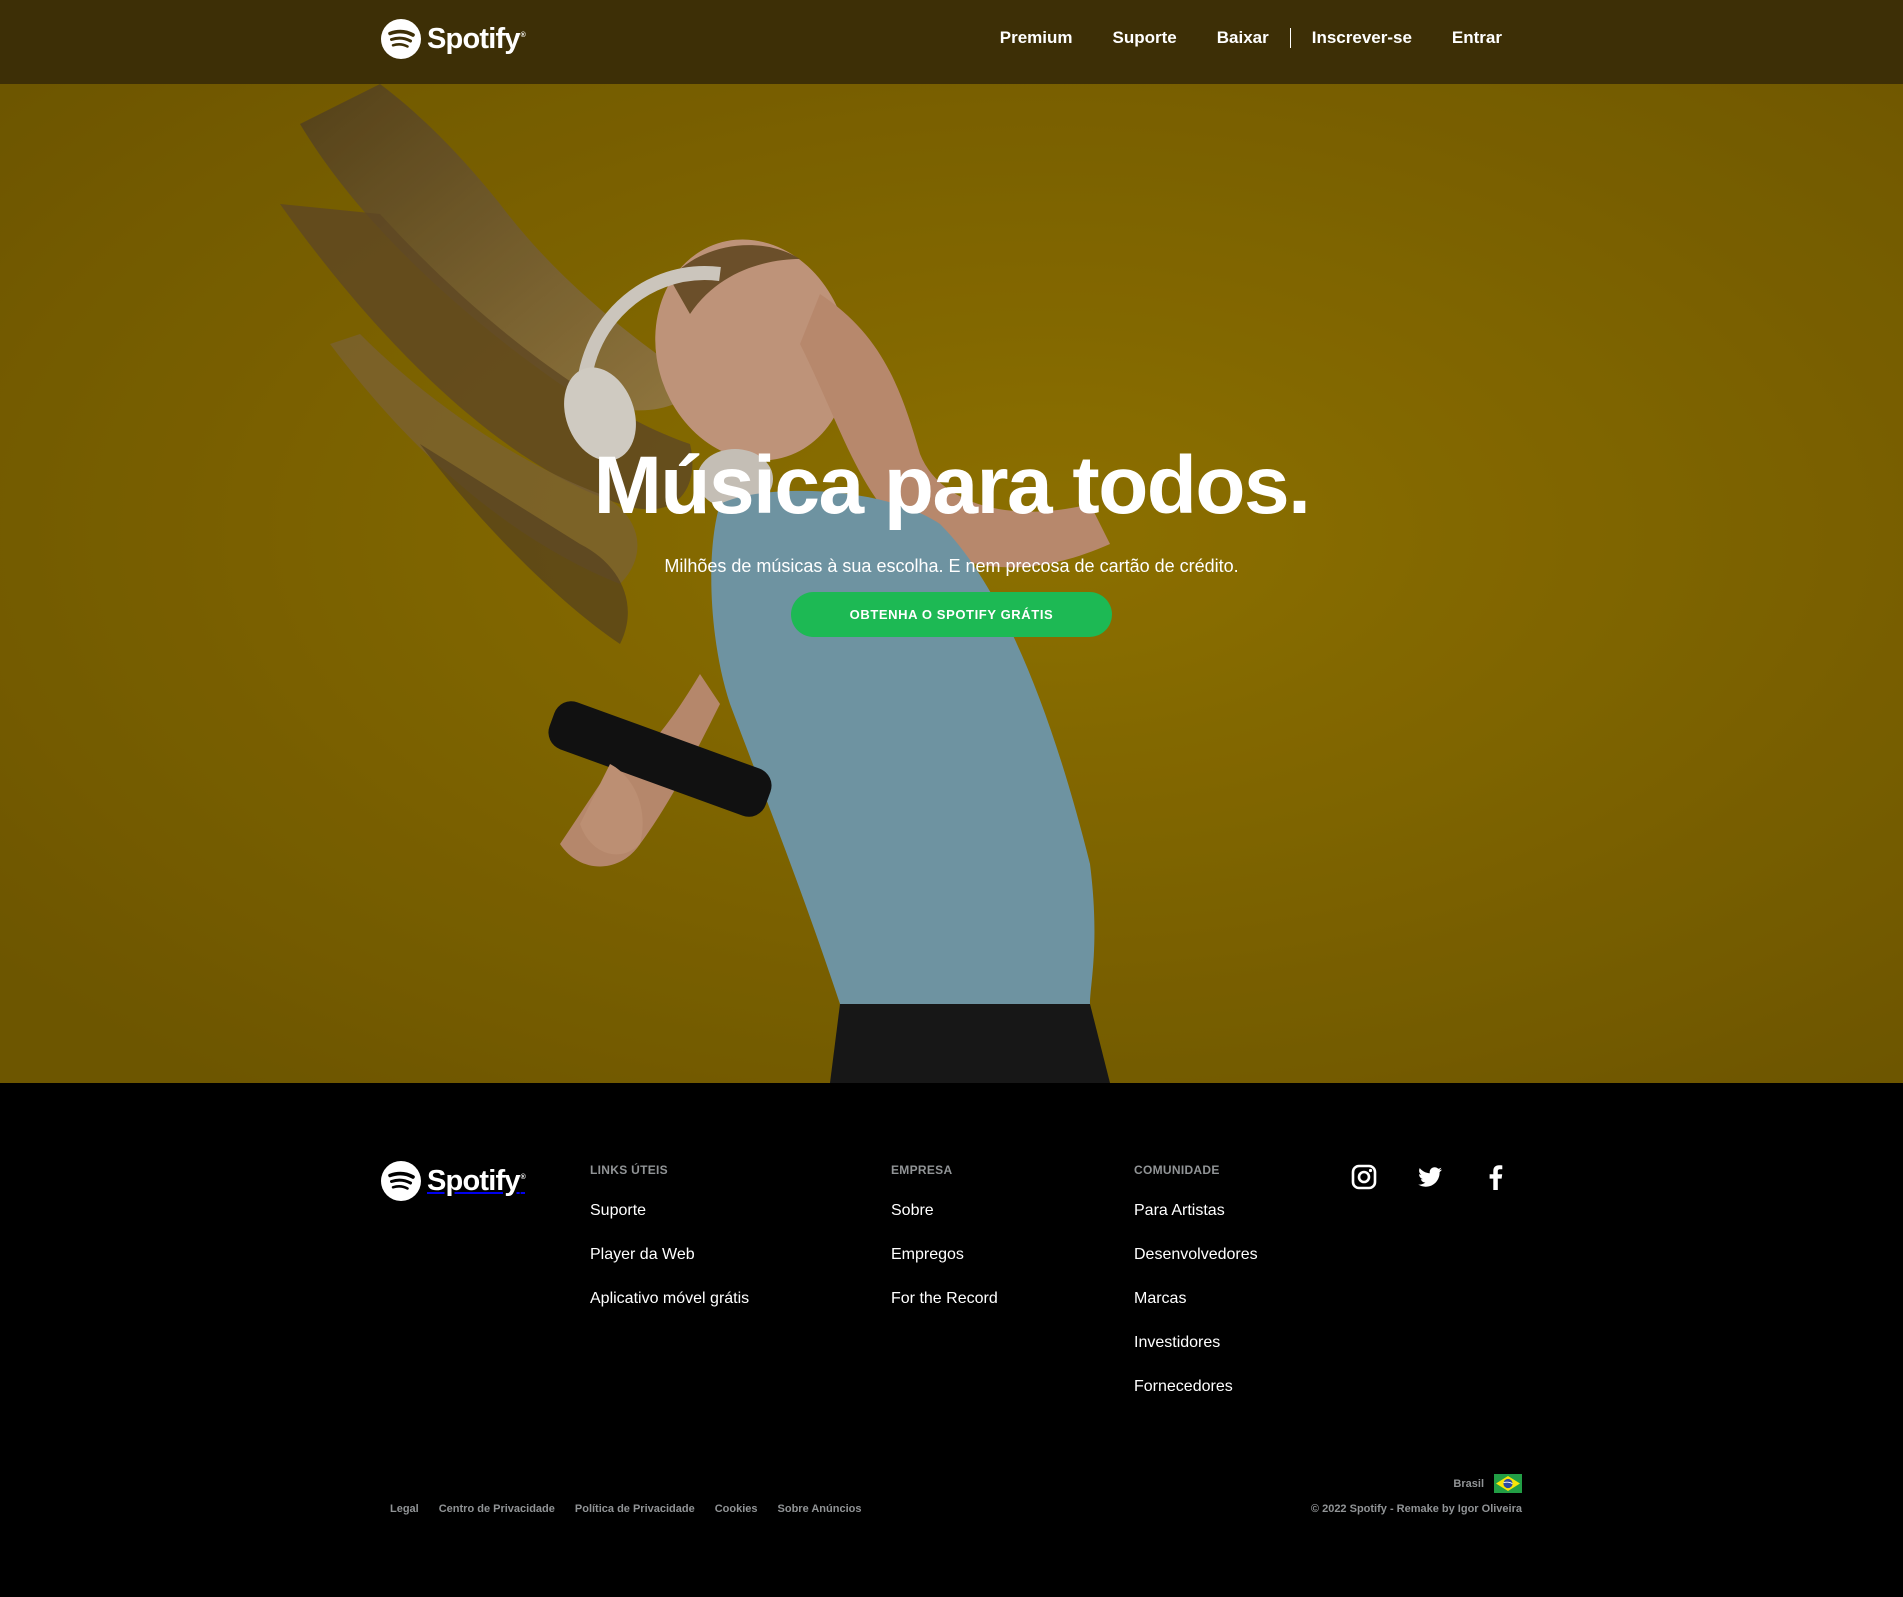  Describe the element at coordinates (1196, 1312) in the screenshot. I see `footer-link-marcas: Marcas` at that location.